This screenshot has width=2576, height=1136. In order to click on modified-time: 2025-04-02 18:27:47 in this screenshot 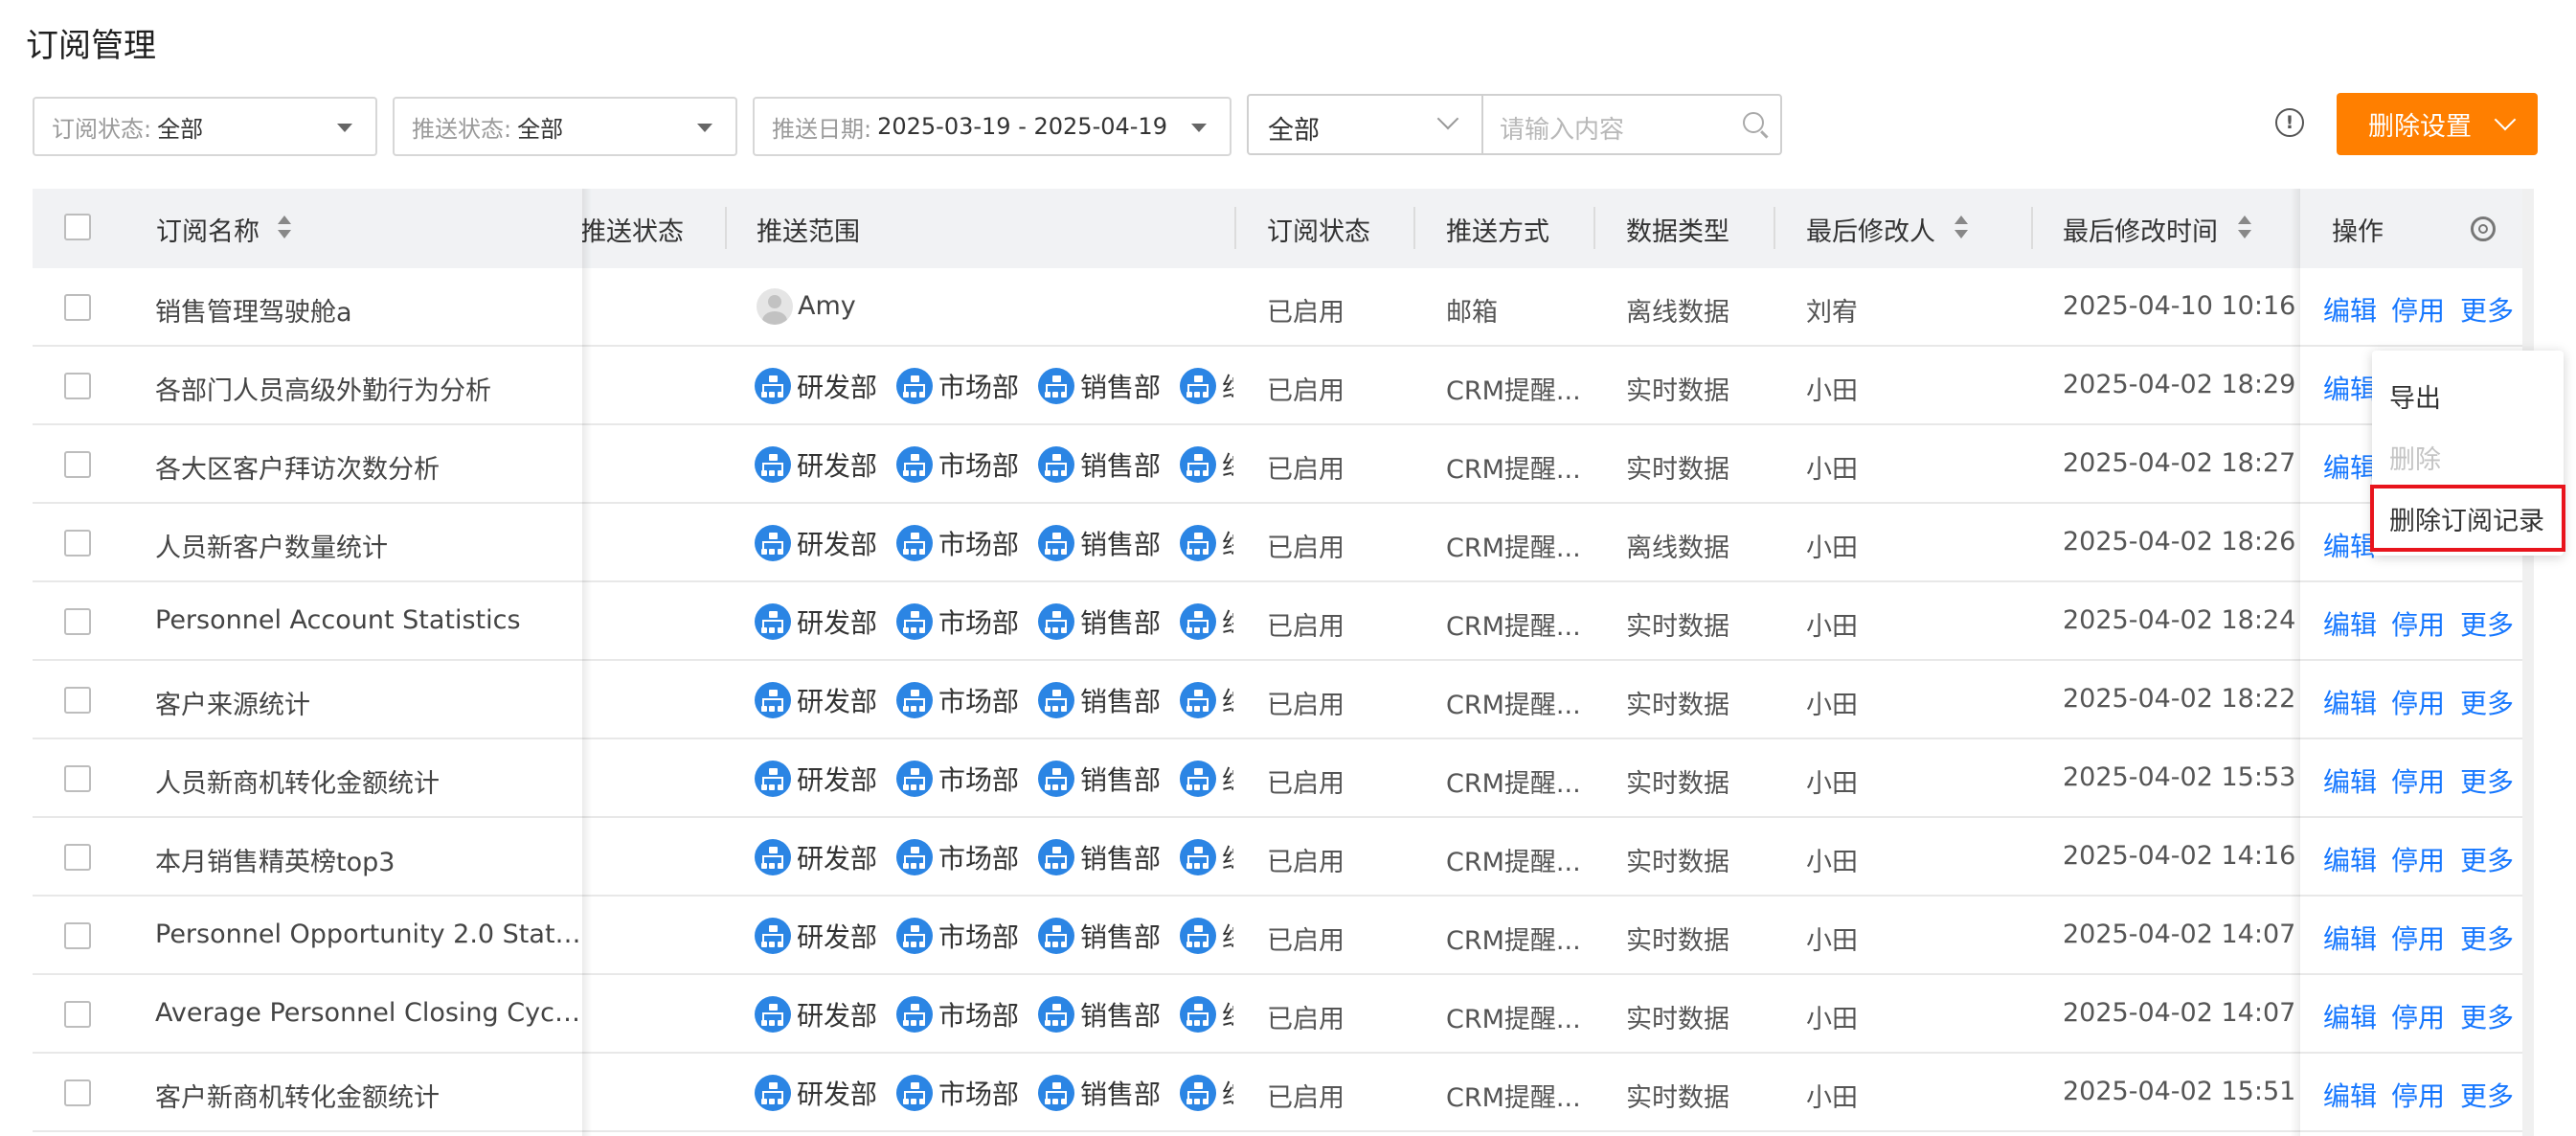, I will do `click(2180, 463)`.